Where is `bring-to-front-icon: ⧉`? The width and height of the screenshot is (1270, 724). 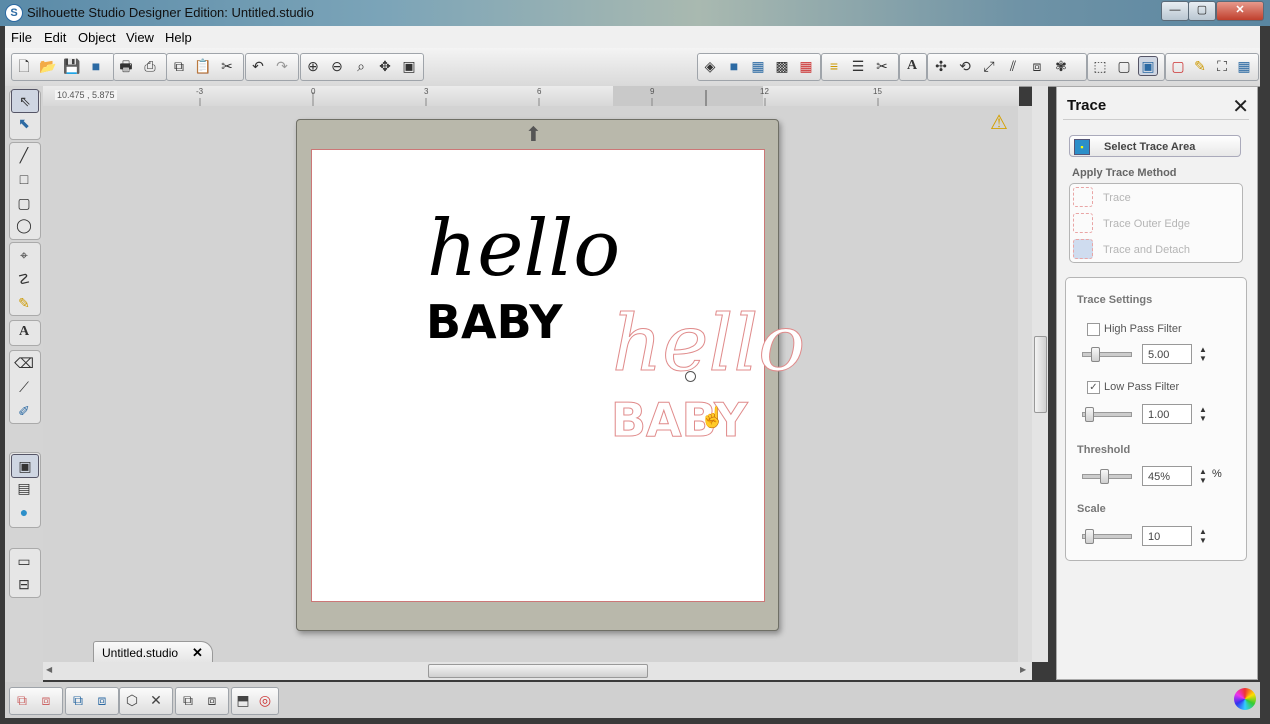 bring-to-front-icon: ⧉ is located at coordinates (188, 700).